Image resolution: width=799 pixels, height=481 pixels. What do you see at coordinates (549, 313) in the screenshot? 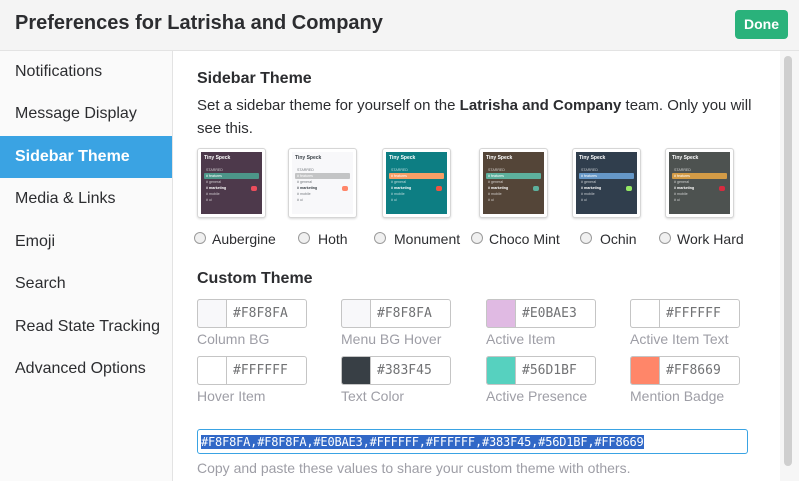
I see `hex-value: #E0BAE3` at bounding box center [549, 313].